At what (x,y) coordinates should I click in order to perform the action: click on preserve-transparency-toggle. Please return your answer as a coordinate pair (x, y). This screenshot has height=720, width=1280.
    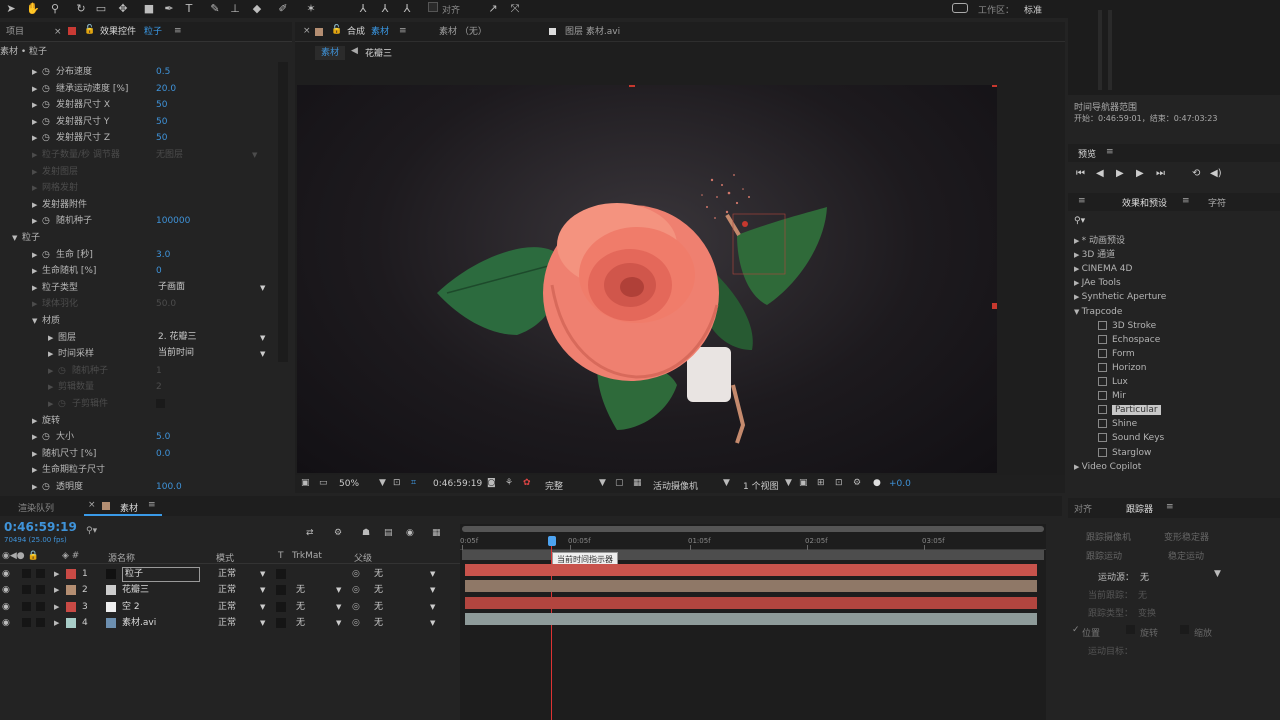
    Looking at the image, I should click on (281, 574).